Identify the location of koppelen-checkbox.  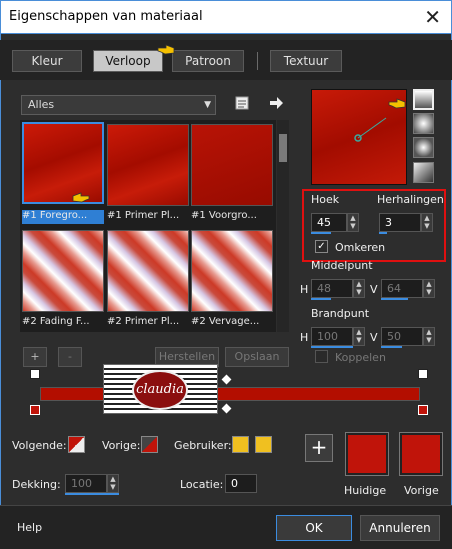
(321, 356).